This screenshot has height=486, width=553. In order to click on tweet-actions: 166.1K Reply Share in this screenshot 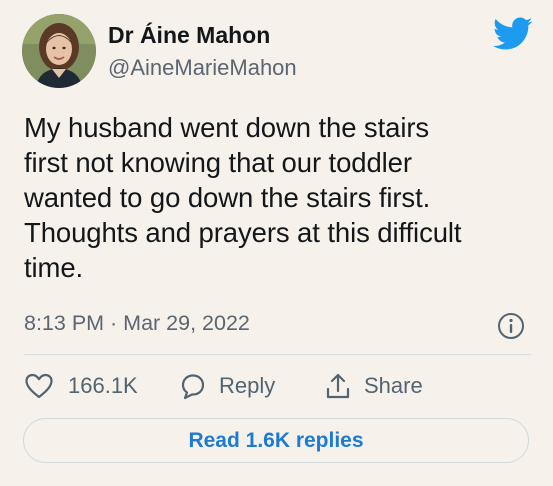, I will do `click(279, 386)`.